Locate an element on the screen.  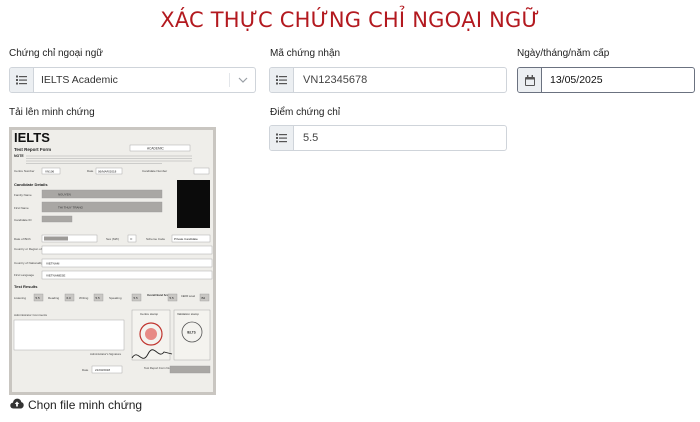
doc-cefr-label: CEFR Level is located at coordinates (188, 296).